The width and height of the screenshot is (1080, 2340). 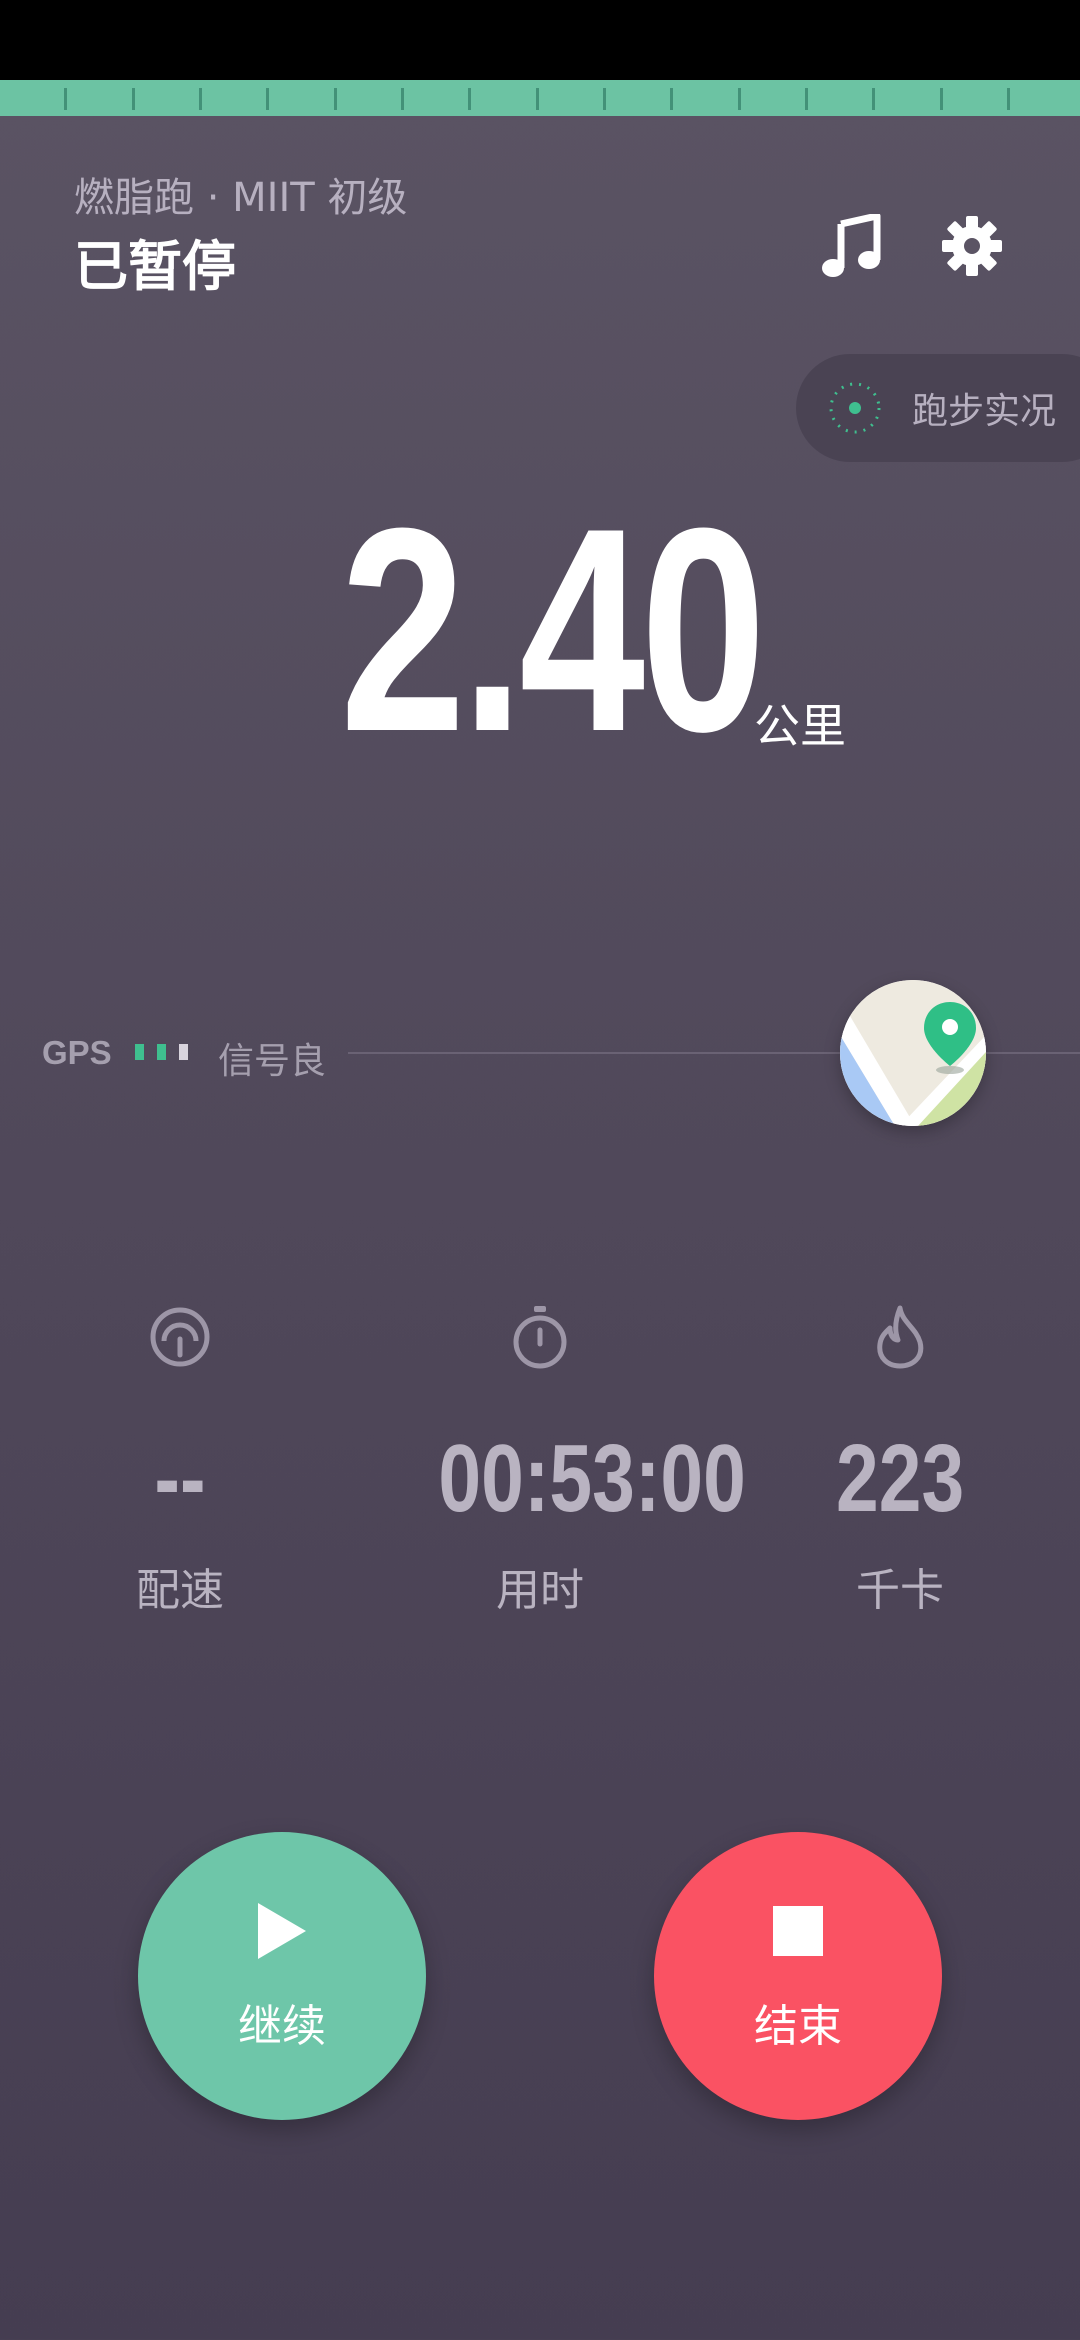 I want to click on radar-icon, so click(x=855, y=408).